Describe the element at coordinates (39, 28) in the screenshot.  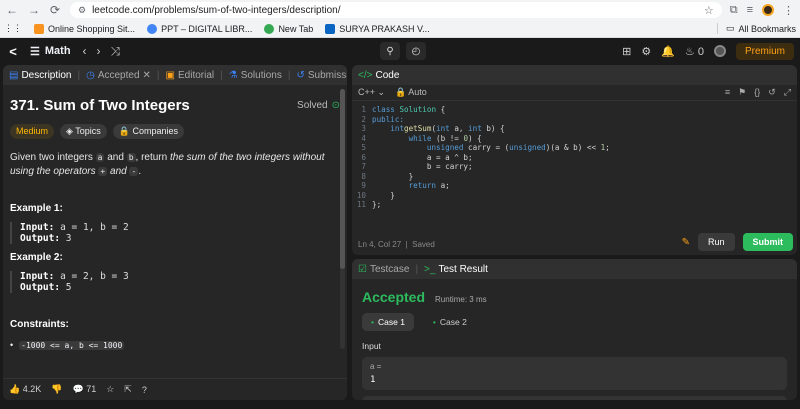
I see `bookmark-favicon-icon` at that location.